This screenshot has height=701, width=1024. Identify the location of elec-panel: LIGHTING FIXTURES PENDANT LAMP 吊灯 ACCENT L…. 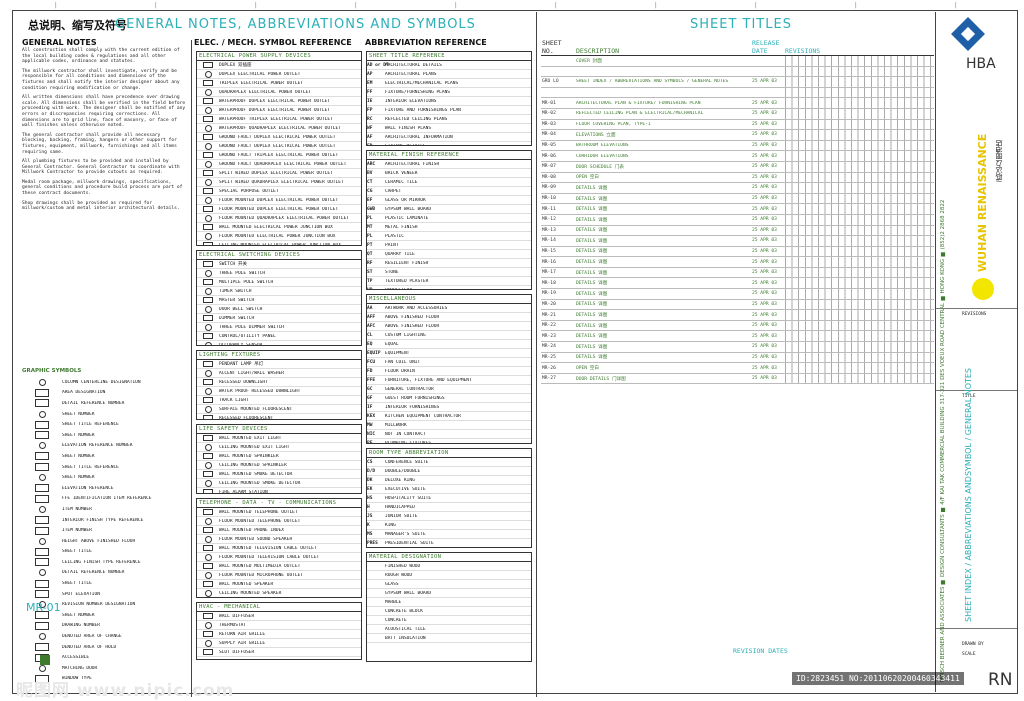
(279, 385).